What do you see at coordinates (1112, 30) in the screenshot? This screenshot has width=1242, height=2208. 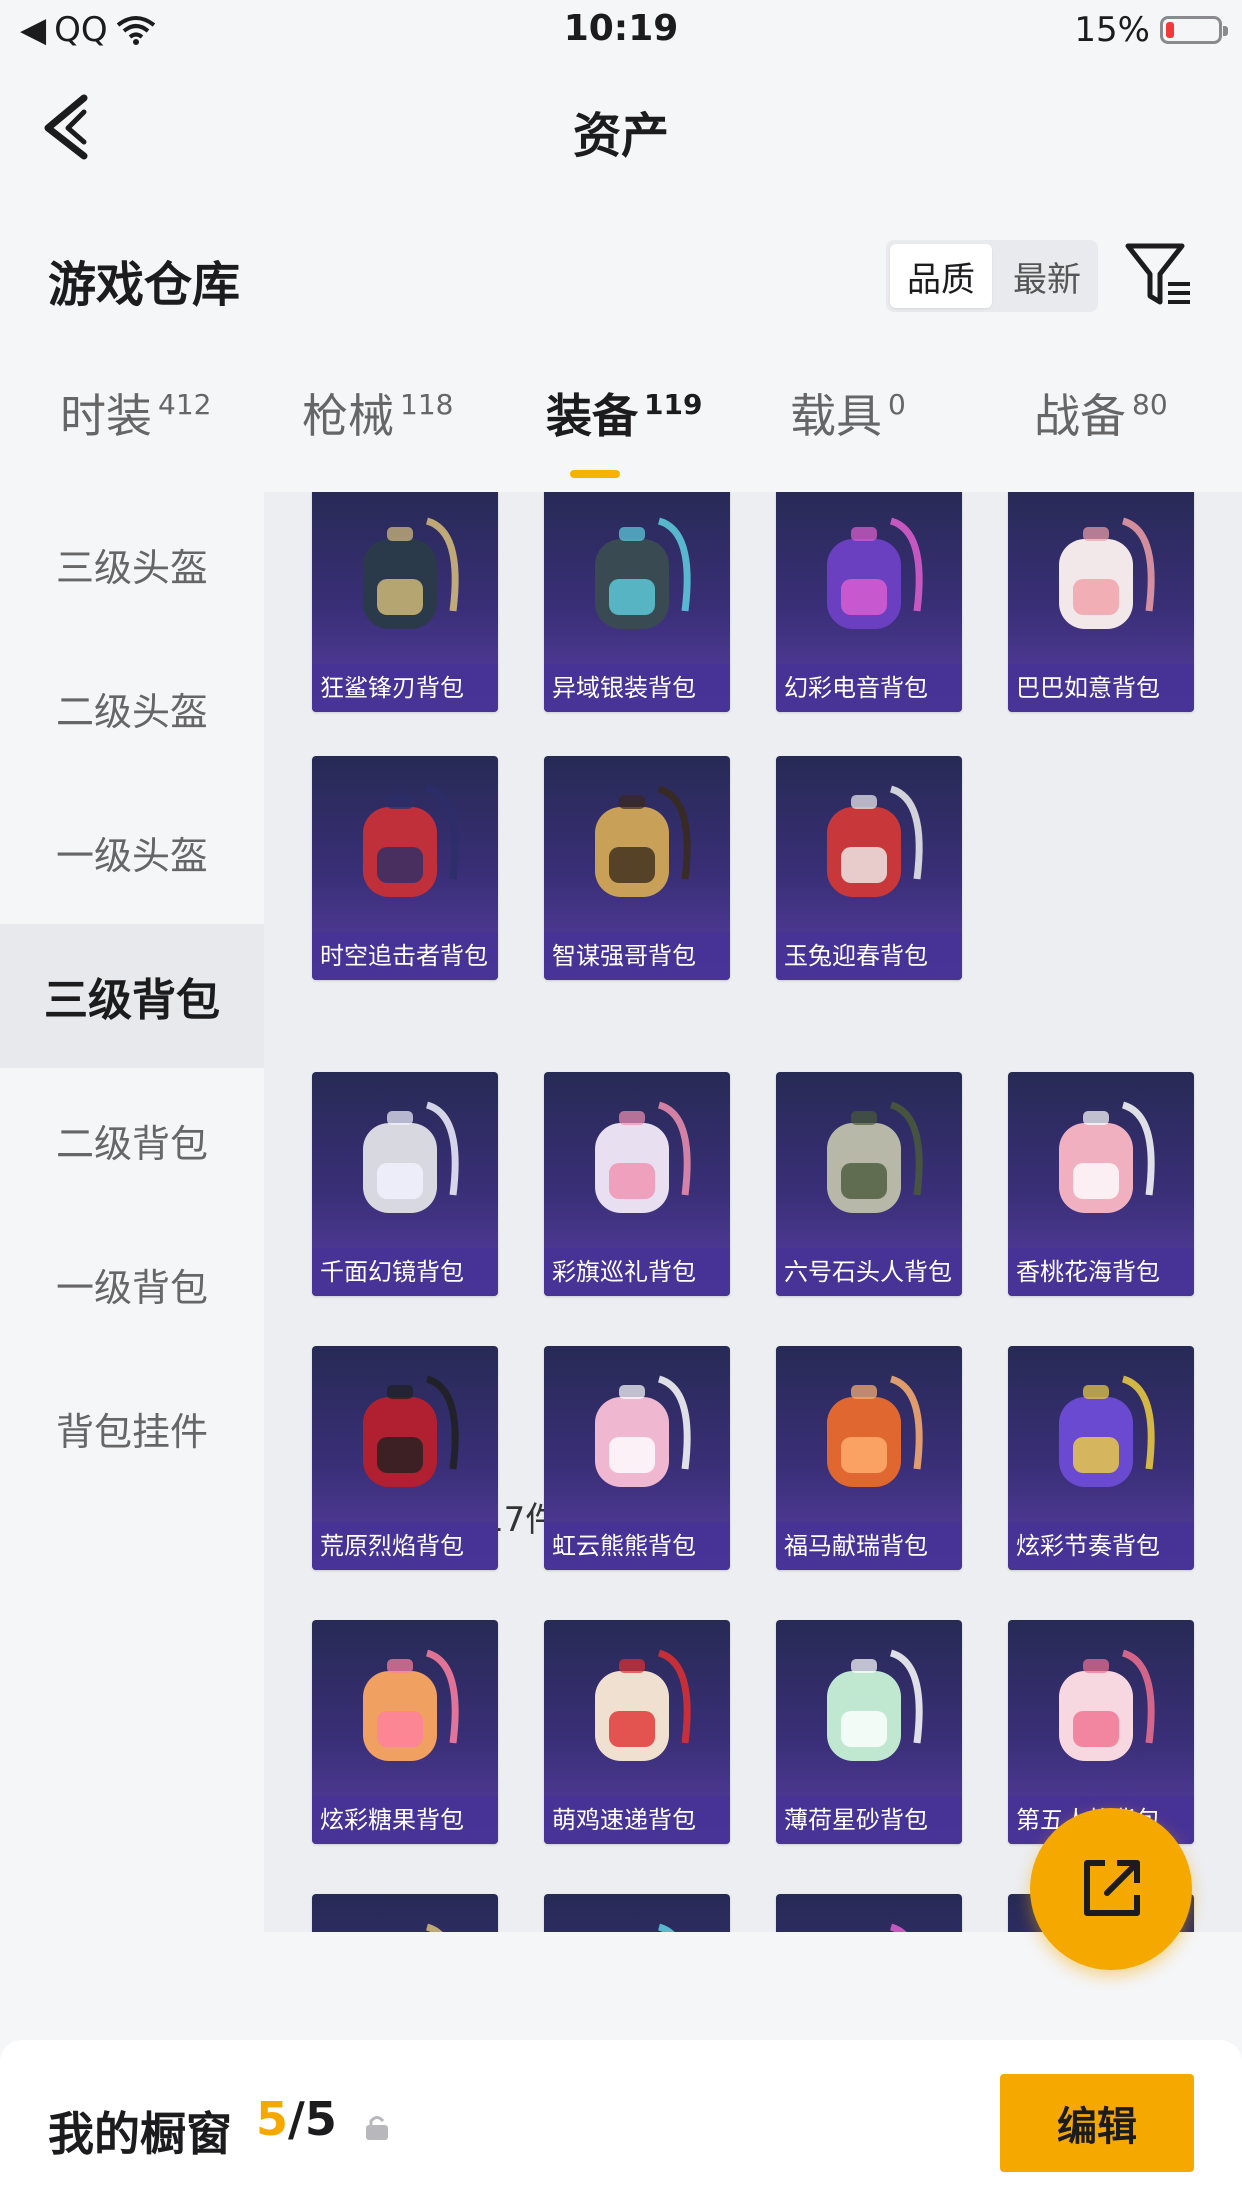 I see `battery-percent: 15%` at bounding box center [1112, 30].